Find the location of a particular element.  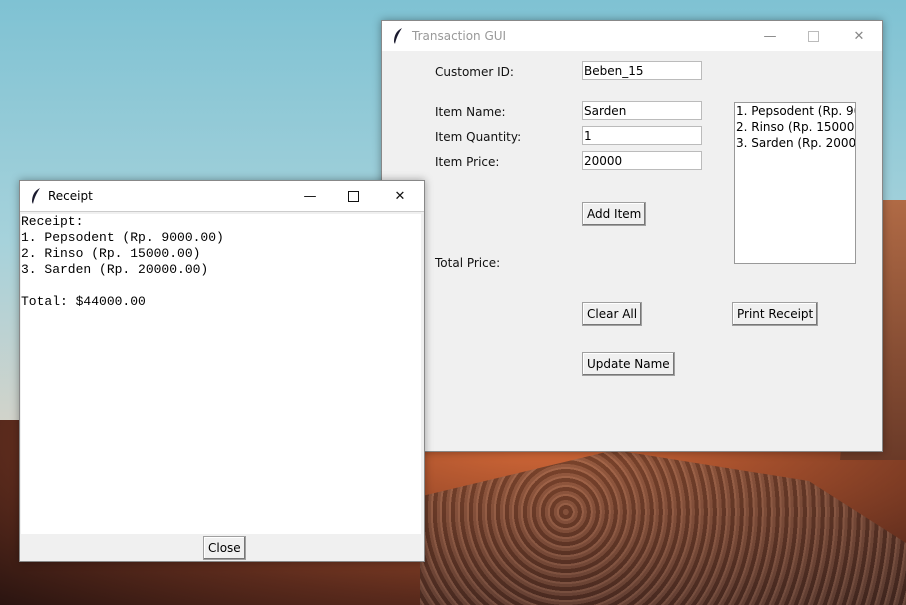

receipt-total-line: Total: $44000.00 is located at coordinates (83, 301).